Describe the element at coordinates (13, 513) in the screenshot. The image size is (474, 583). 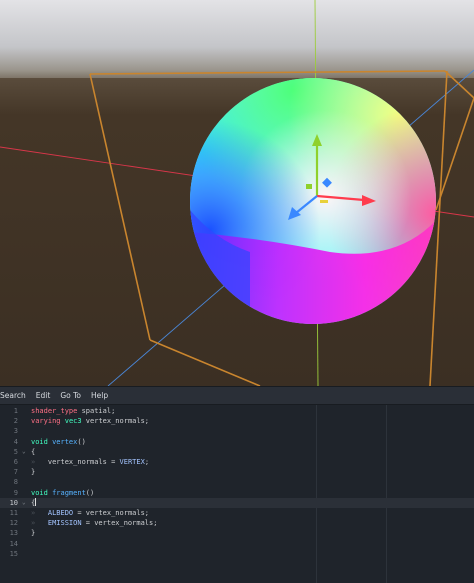
I see `line-number: 11` at that location.